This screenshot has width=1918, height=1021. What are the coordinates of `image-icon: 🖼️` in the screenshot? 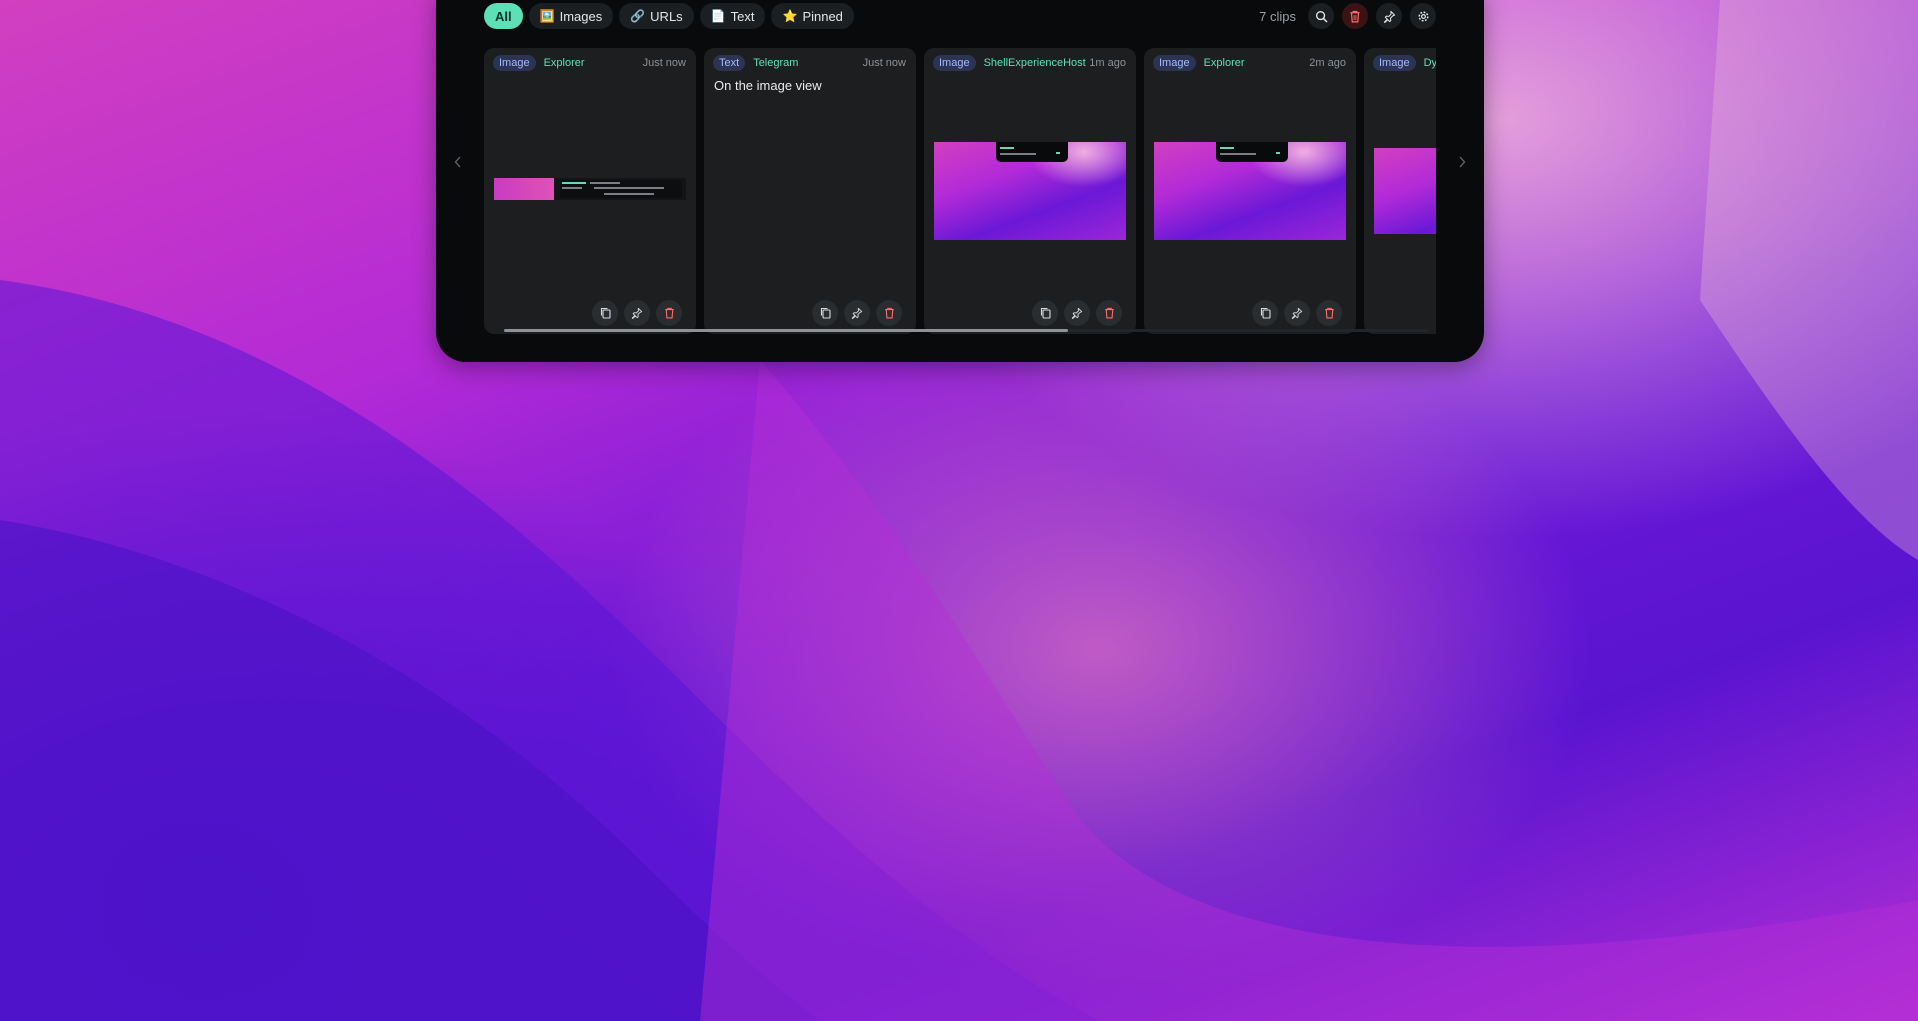 It's located at (547, 16).